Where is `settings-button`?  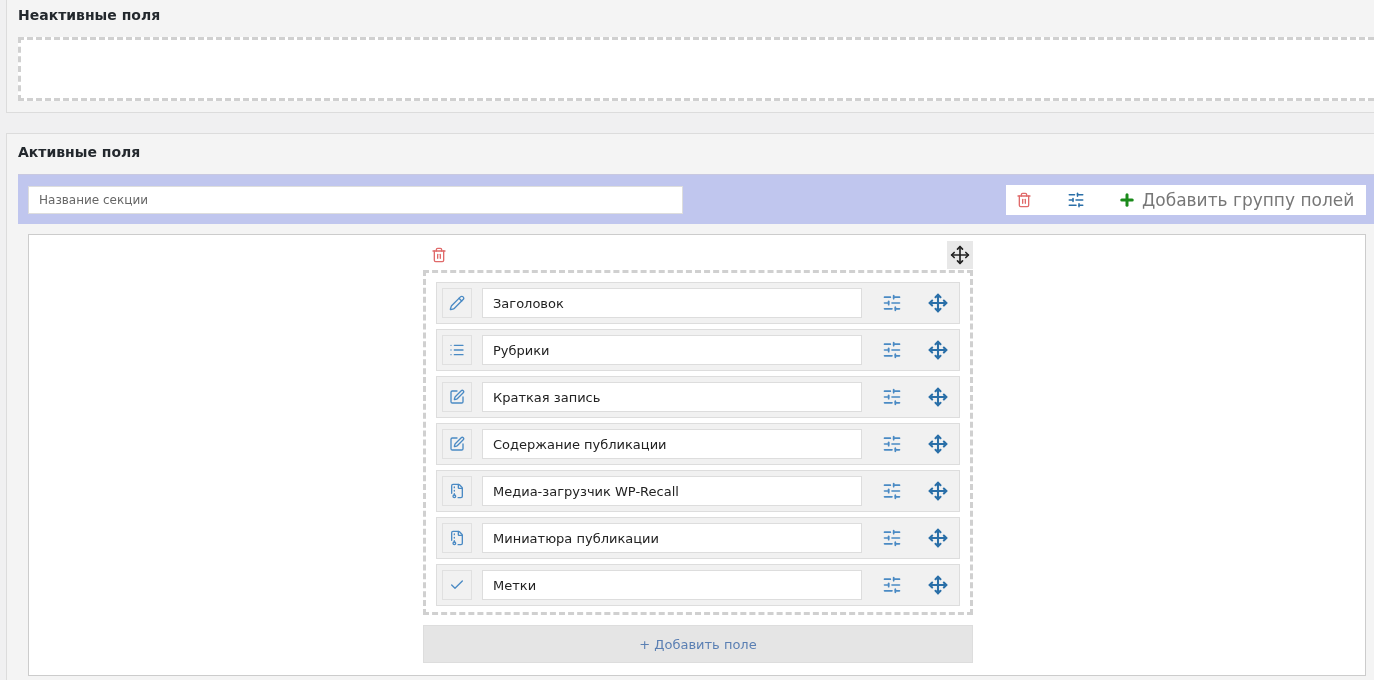
settings-button is located at coordinates (1076, 200).